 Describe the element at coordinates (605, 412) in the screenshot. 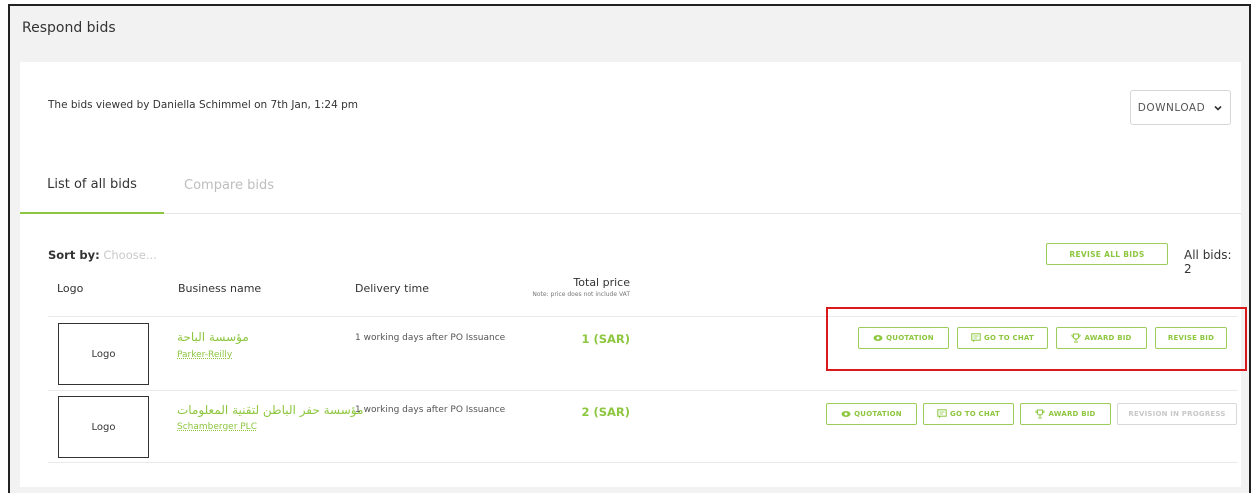

I see `bid-price: 2 (SAR)` at that location.